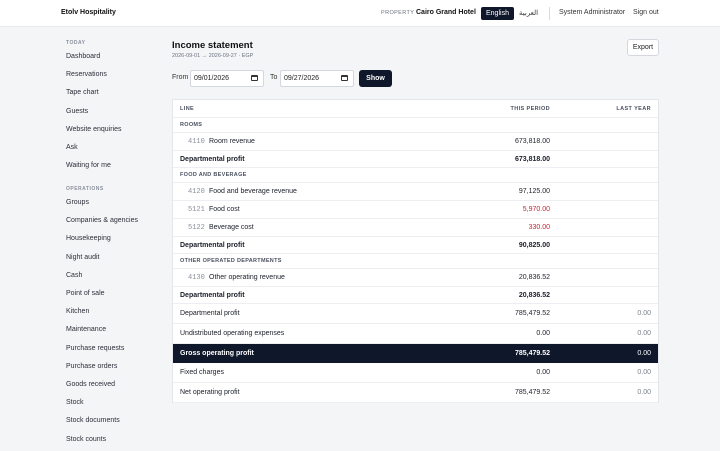 The image size is (720, 451). I want to click on sidebar-item-ask: Ask, so click(72, 147).